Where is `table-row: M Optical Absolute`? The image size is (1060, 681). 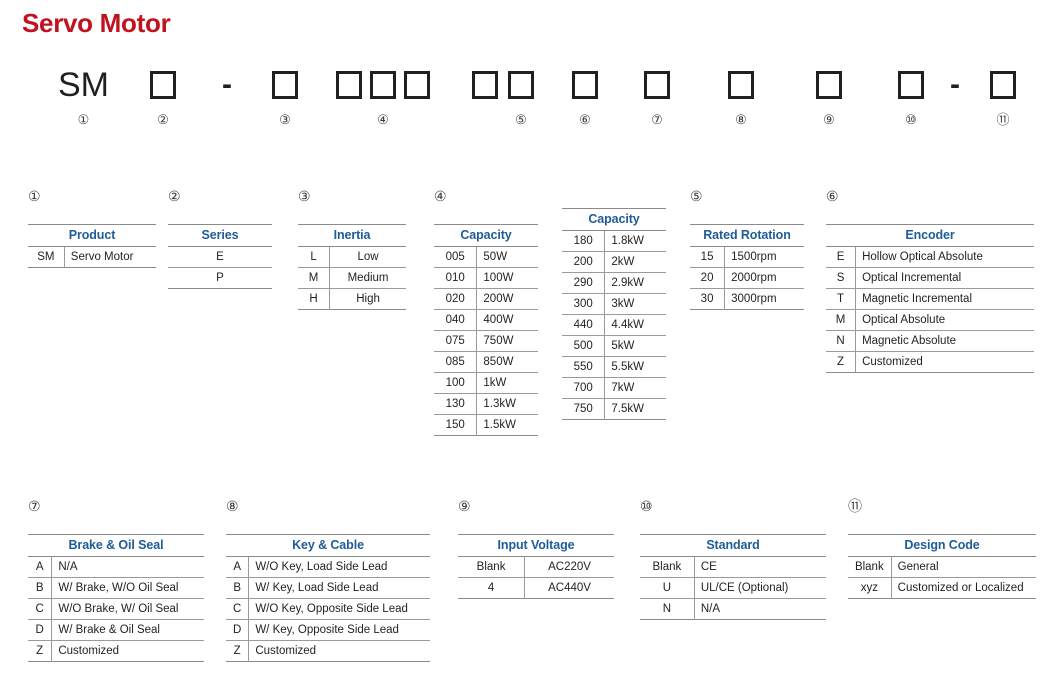
table-row: M Optical Absolute is located at coordinates (930, 320).